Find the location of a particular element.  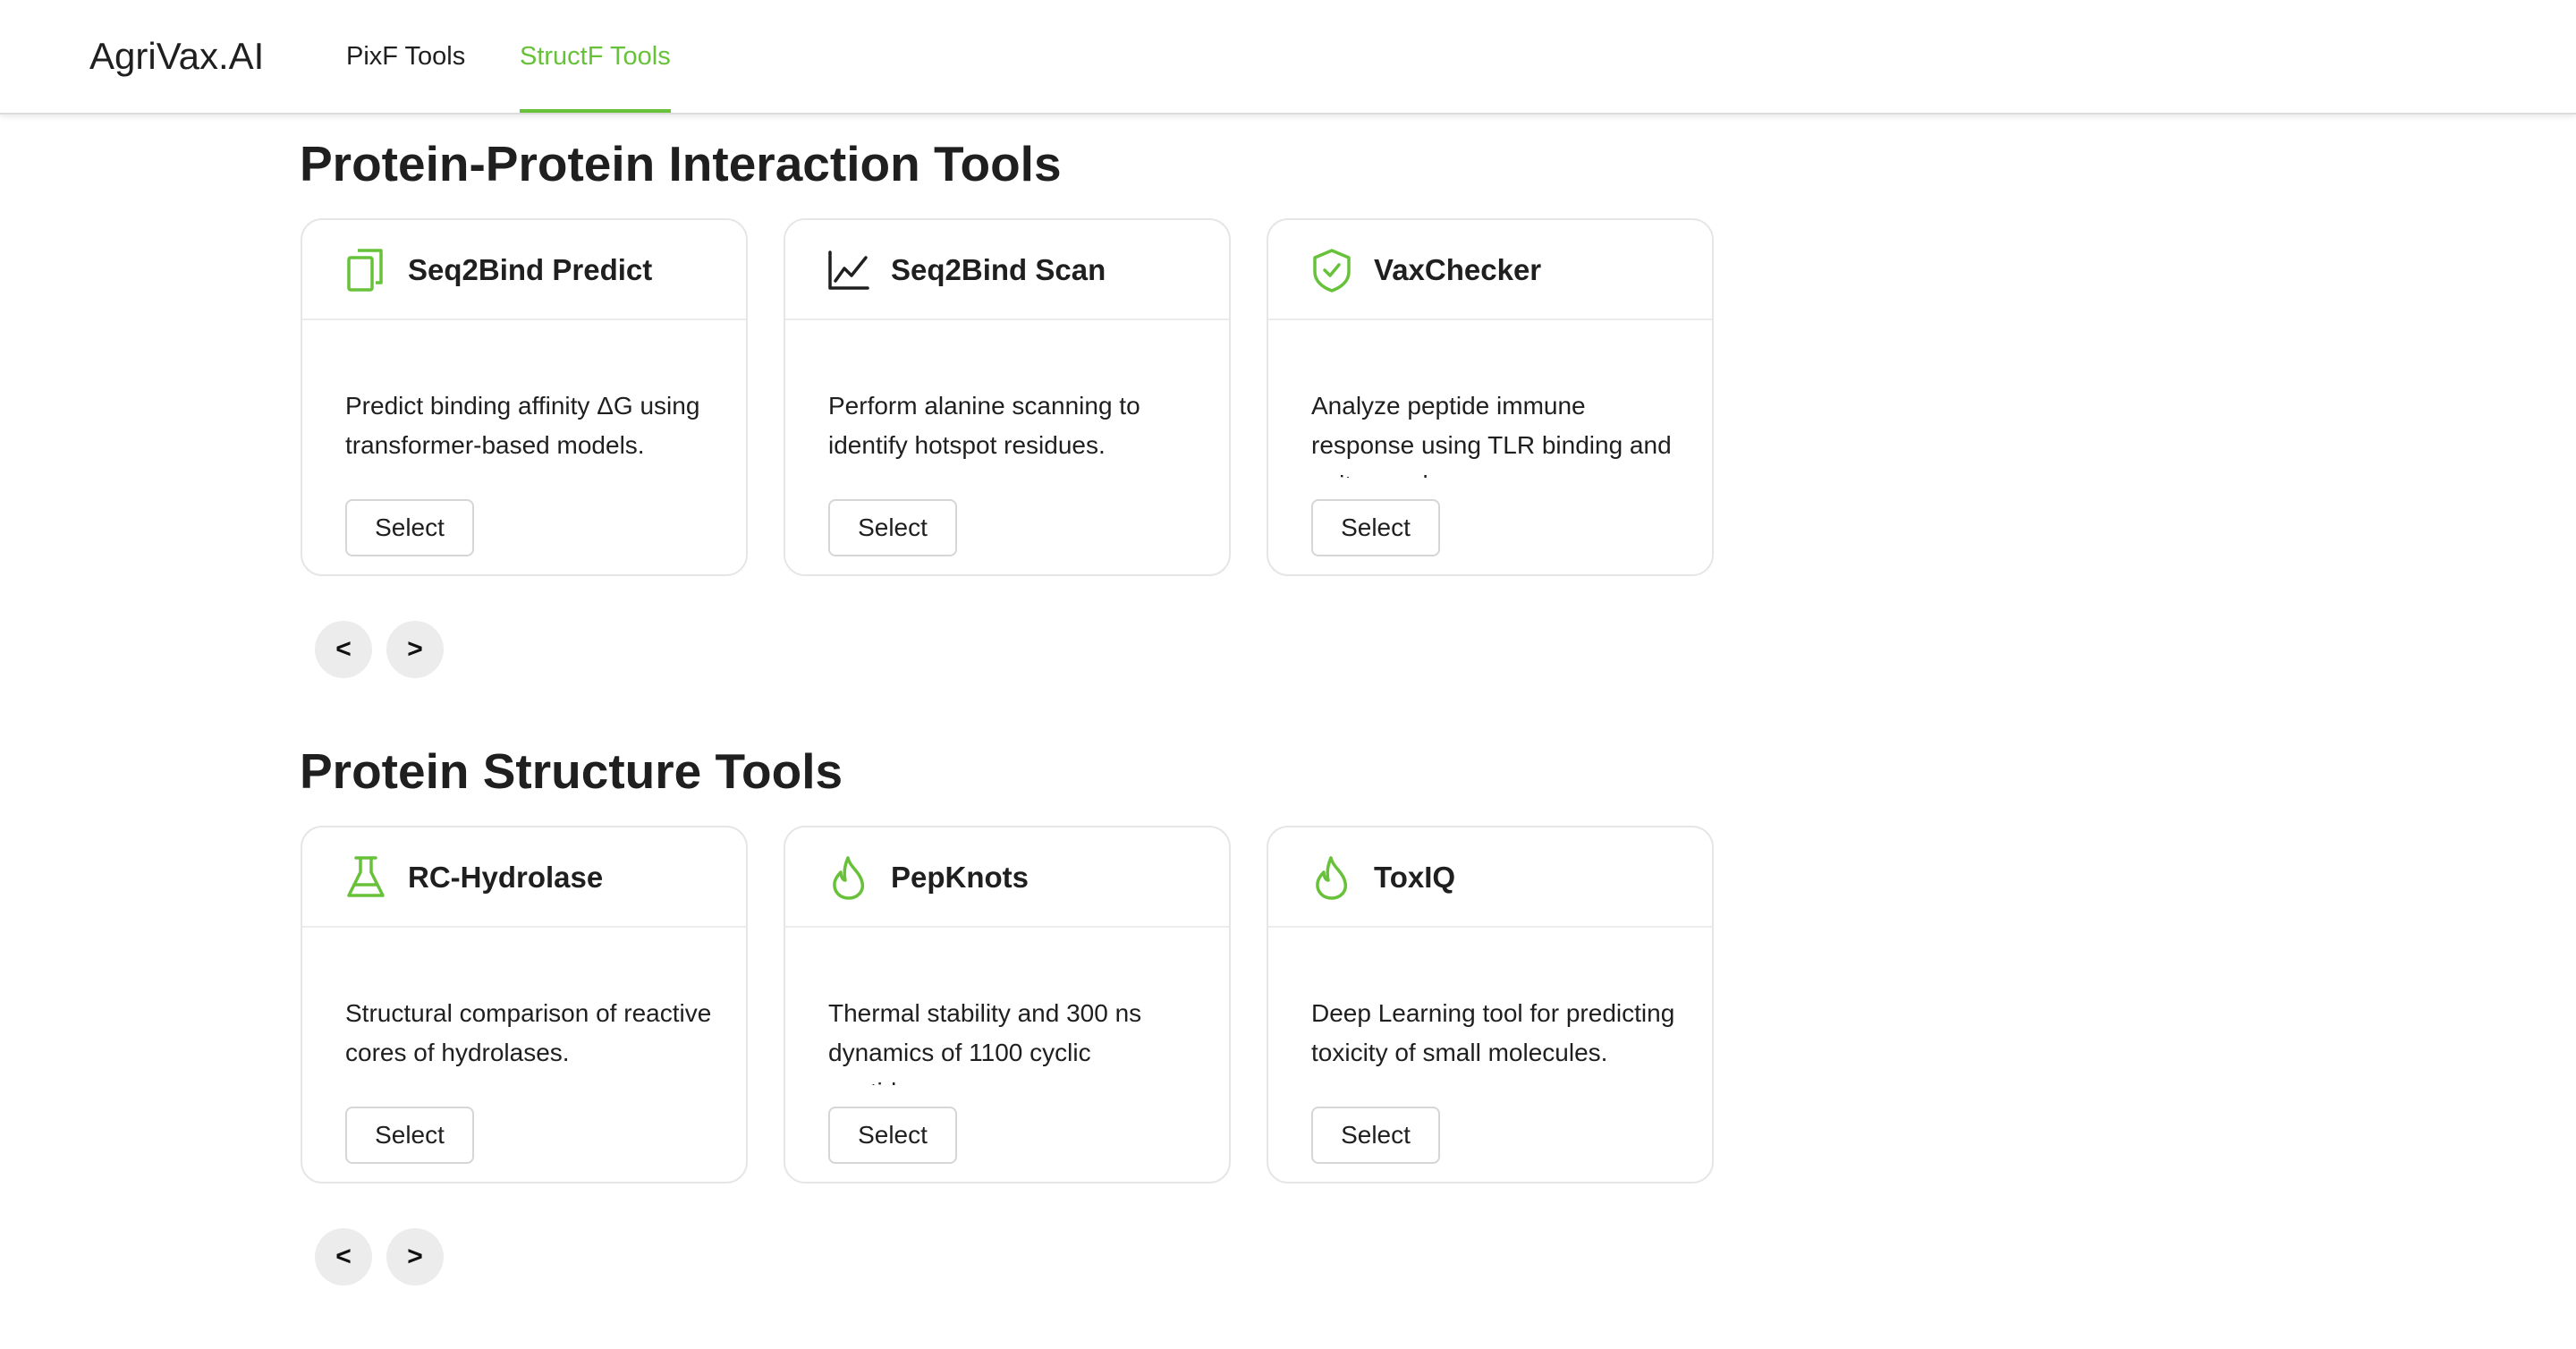

card-header: ToxIQ is located at coordinates (1490, 877).